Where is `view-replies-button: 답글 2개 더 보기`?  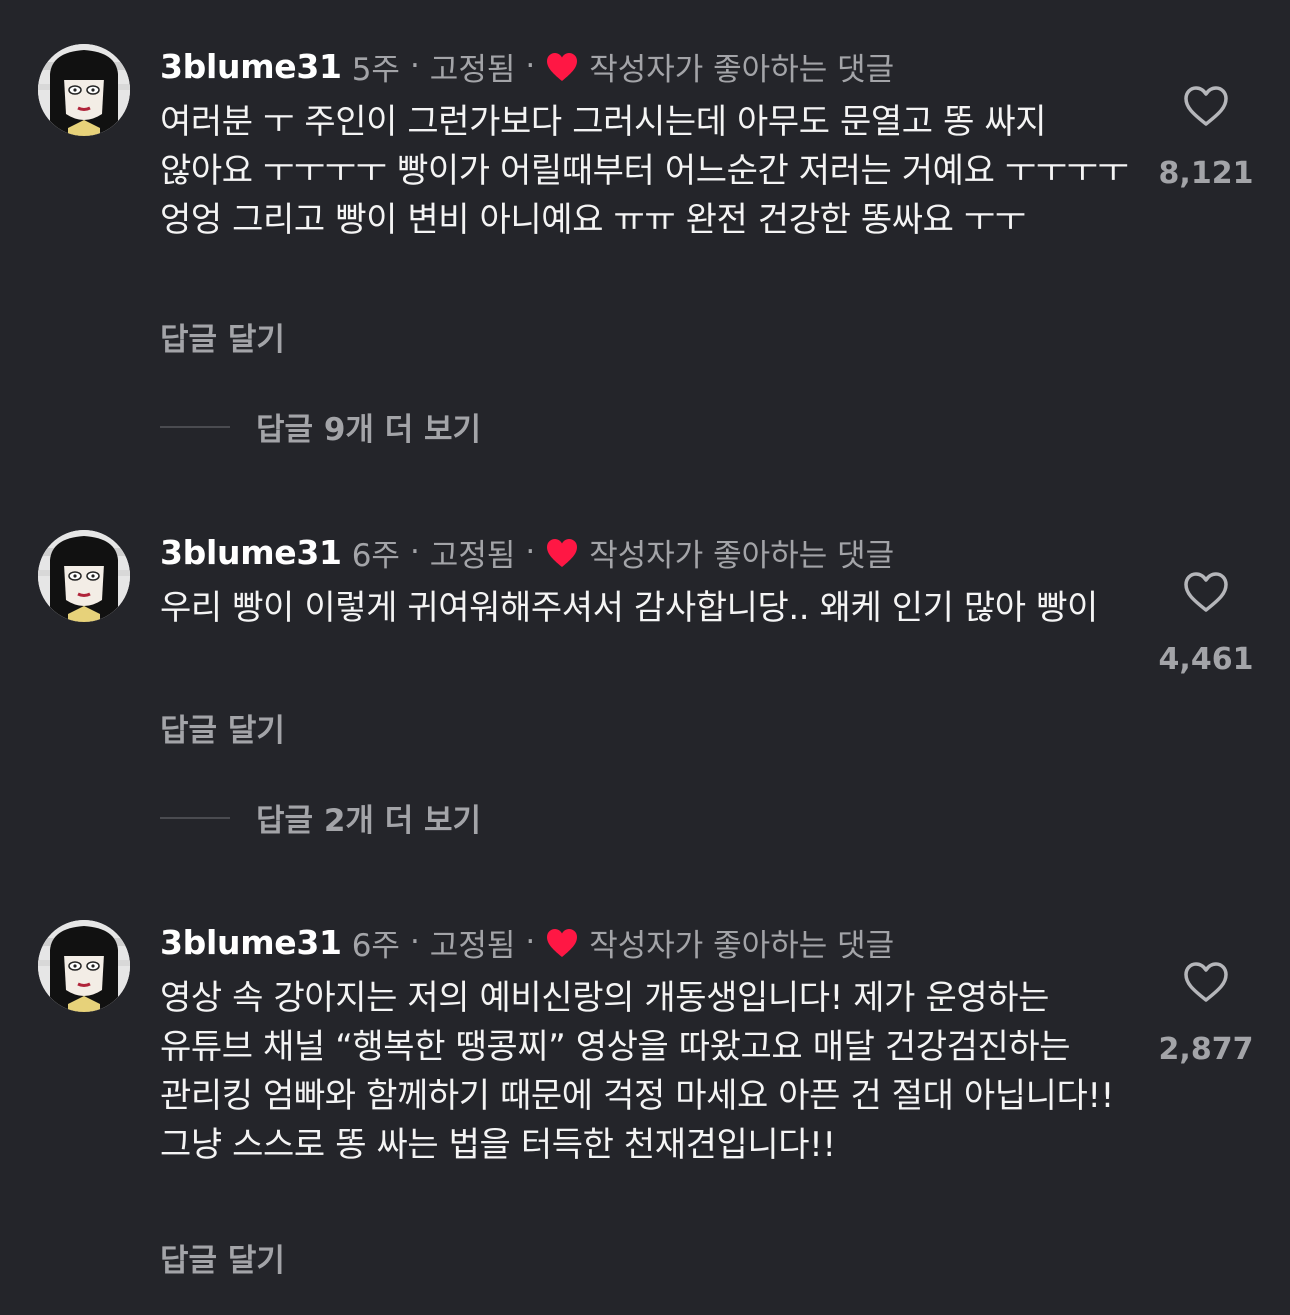 view-replies-button: 답글 2개 더 보기 is located at coordinates (320, 817).